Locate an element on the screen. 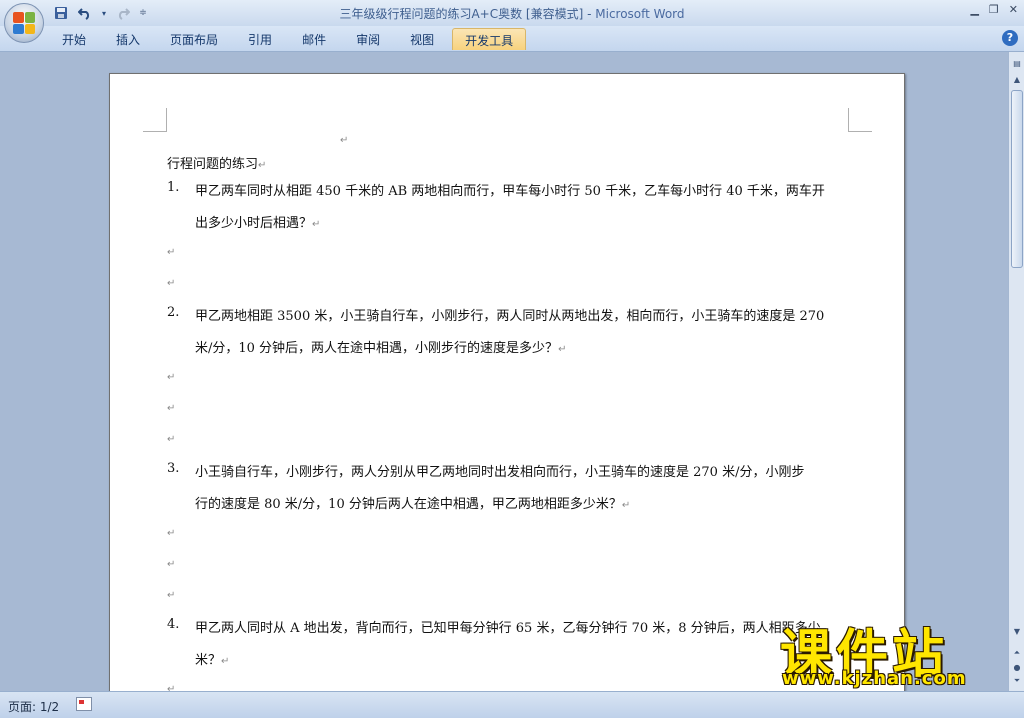  problem-text-end: 出多少小时后相遇？ is located at coordinates (254, 223).